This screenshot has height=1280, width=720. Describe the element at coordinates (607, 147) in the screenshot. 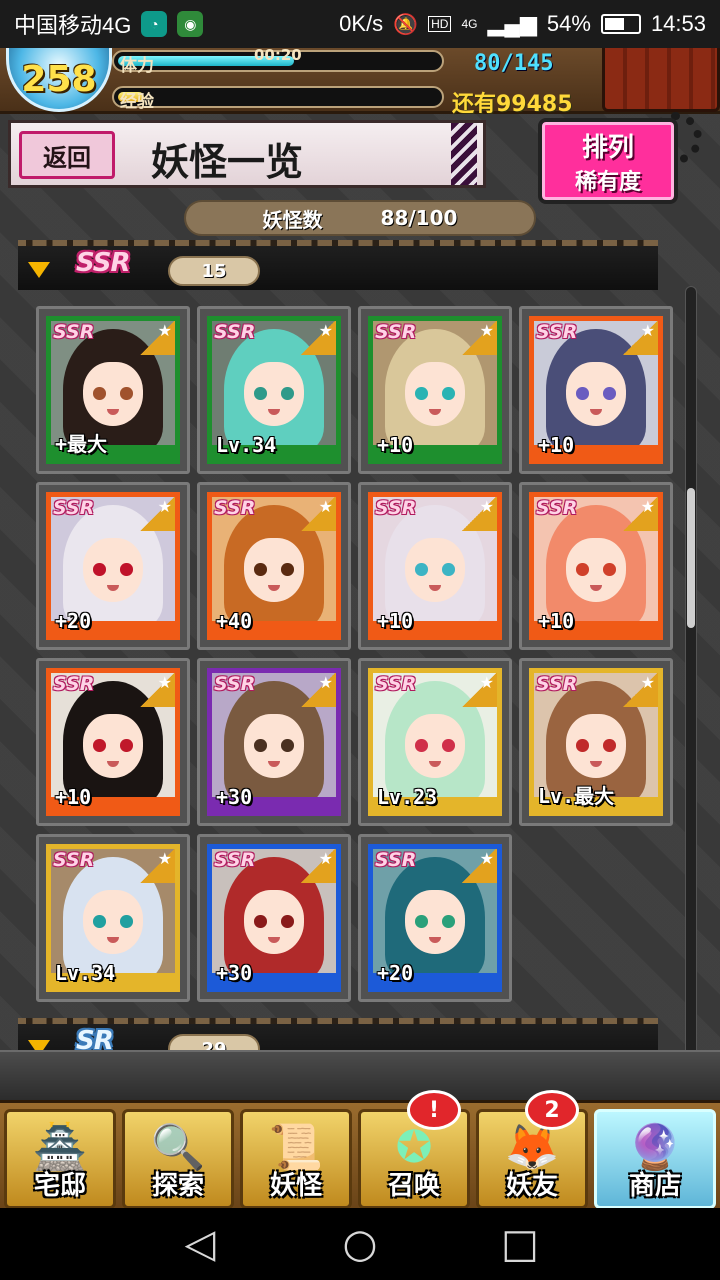

I see `sort-button-label: 排列` at that location.